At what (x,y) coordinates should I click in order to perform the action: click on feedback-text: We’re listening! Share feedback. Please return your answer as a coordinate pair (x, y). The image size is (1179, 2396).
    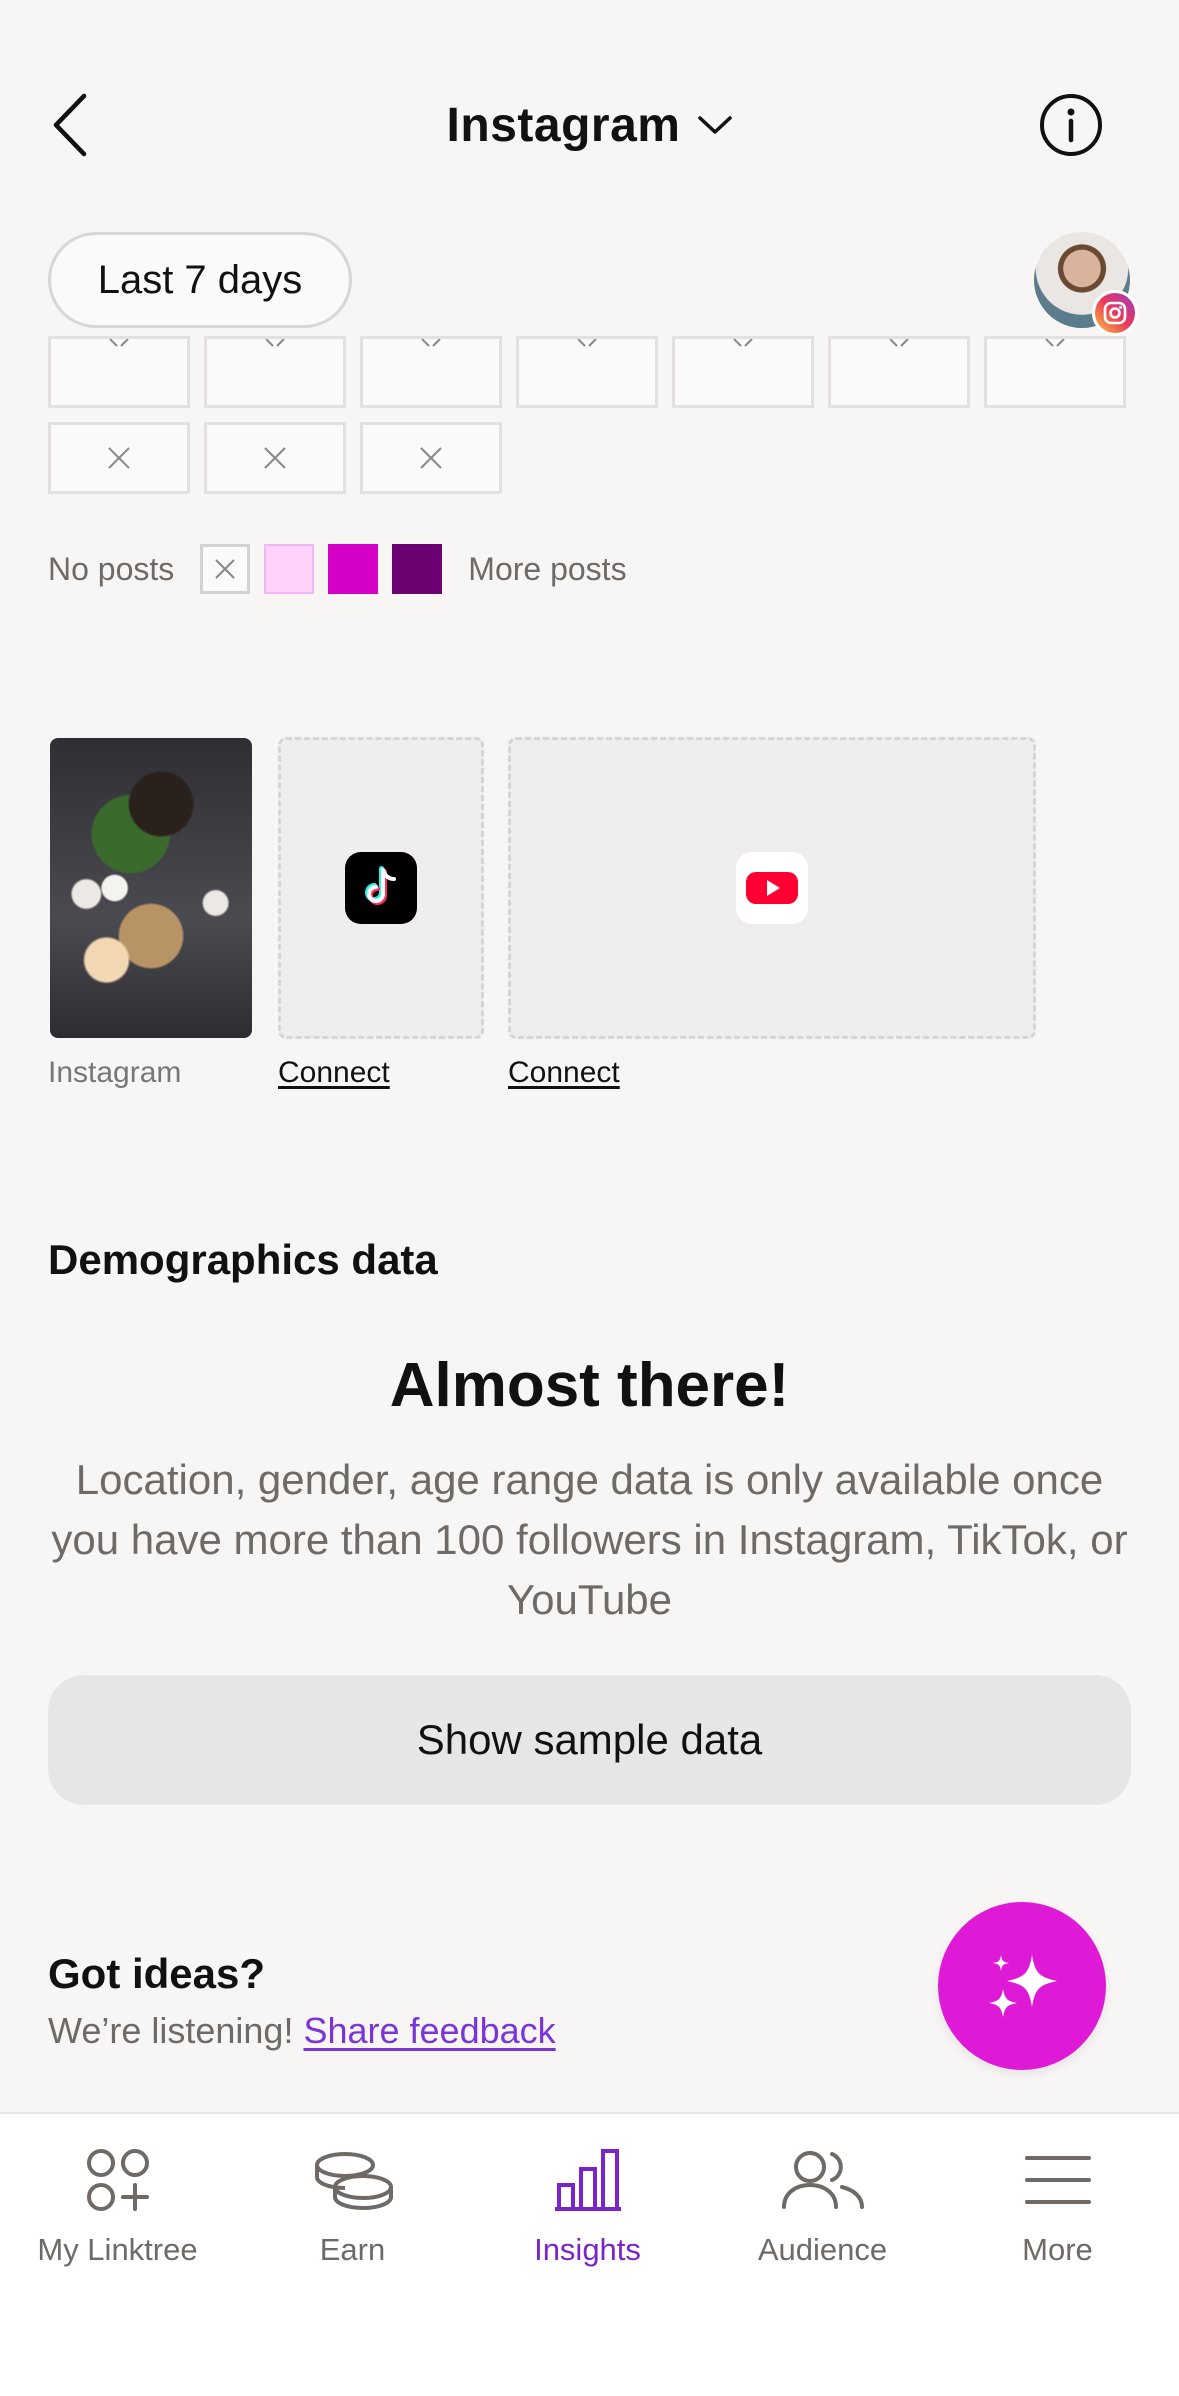
    Looking at the image, I should click on (302, 2031).